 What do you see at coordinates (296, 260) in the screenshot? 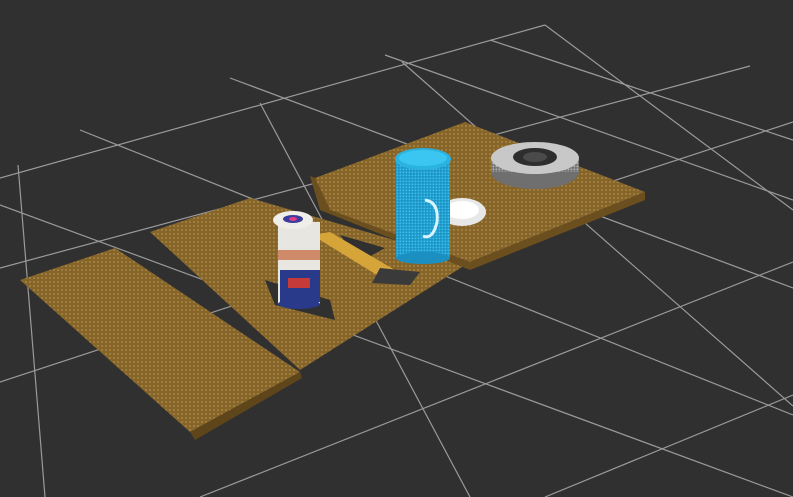
I see `tall-can-object` at bounding box center [296, 260].